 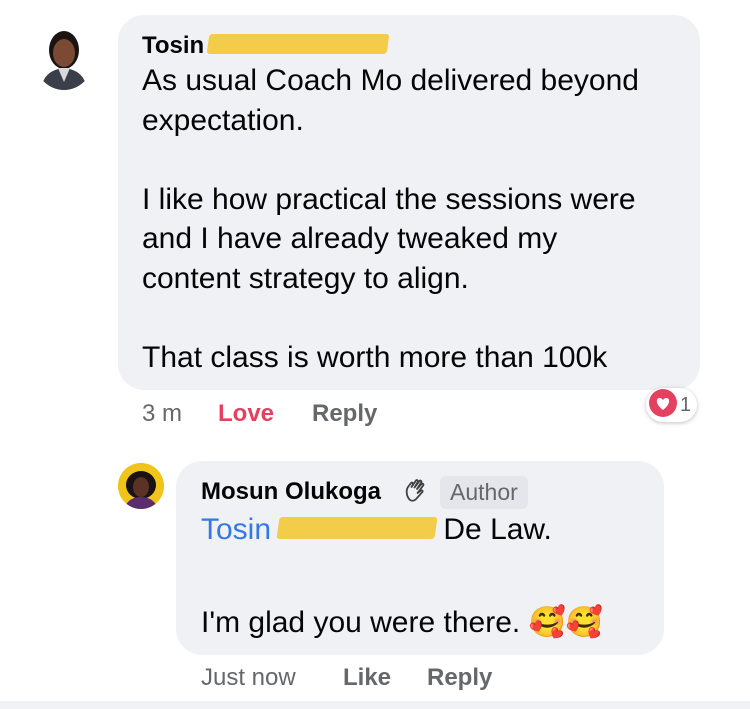 What do you see at coordinates (484, 492) in the screenshot?
I see `author-badge: Author` at bounding box center [484, 492].